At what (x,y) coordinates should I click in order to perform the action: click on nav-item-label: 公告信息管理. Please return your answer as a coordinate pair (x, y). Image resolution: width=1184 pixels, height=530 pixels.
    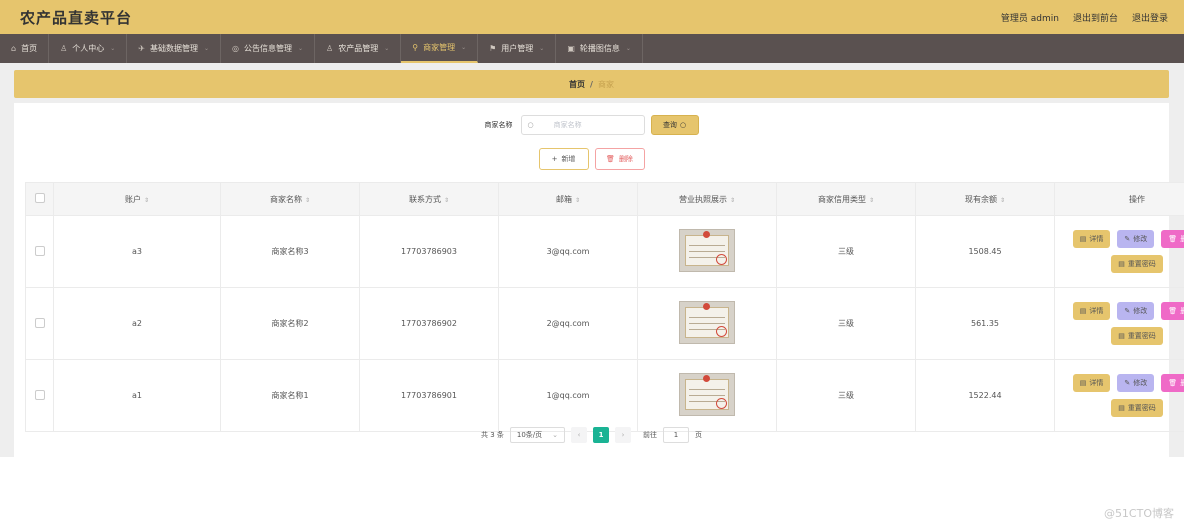
    Looking at the image, I should click on (268, 48).